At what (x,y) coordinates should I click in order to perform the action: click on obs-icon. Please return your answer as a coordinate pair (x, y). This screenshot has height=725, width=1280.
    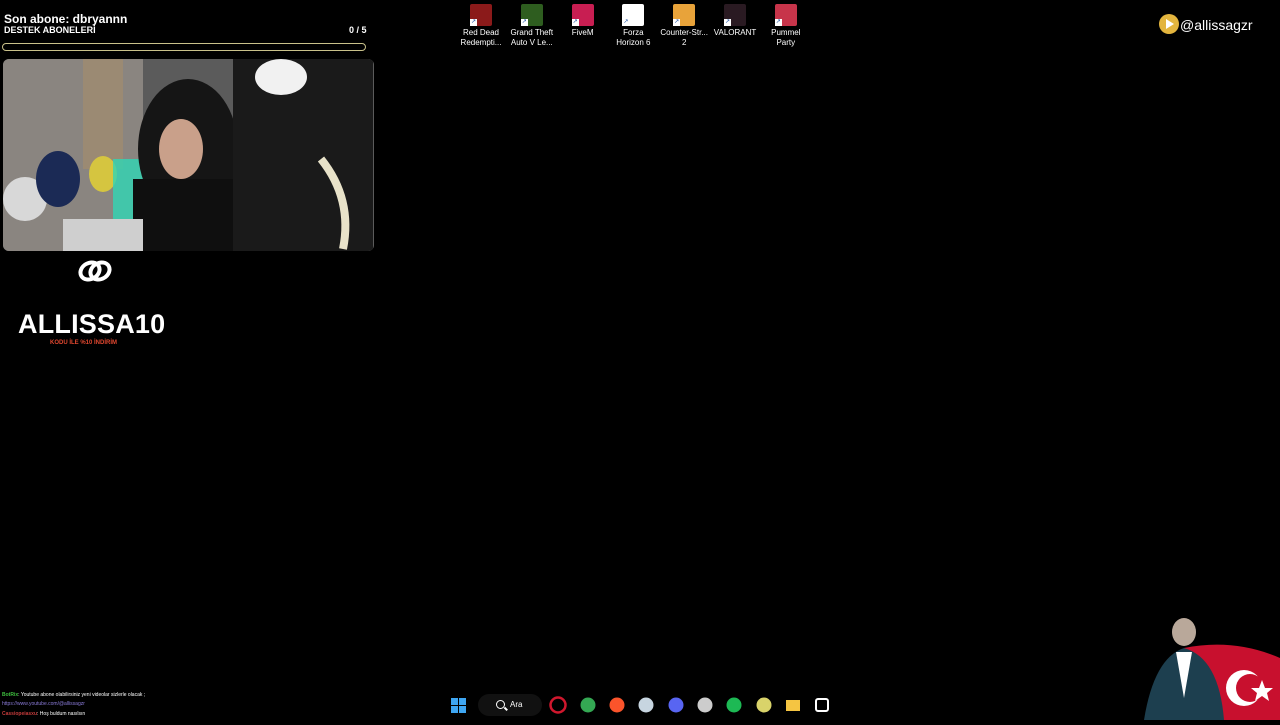
    Looking at the image, I should click on (705, 705).